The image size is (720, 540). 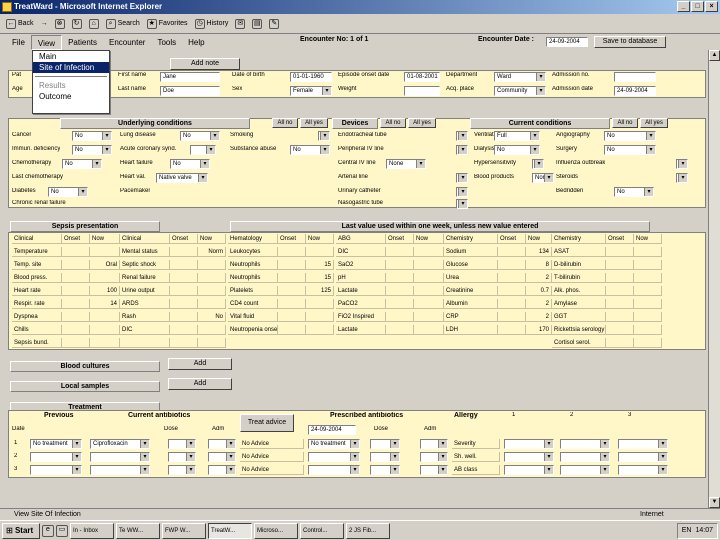 I want to click on blood-products-select: None, so click(x=543, y=178).